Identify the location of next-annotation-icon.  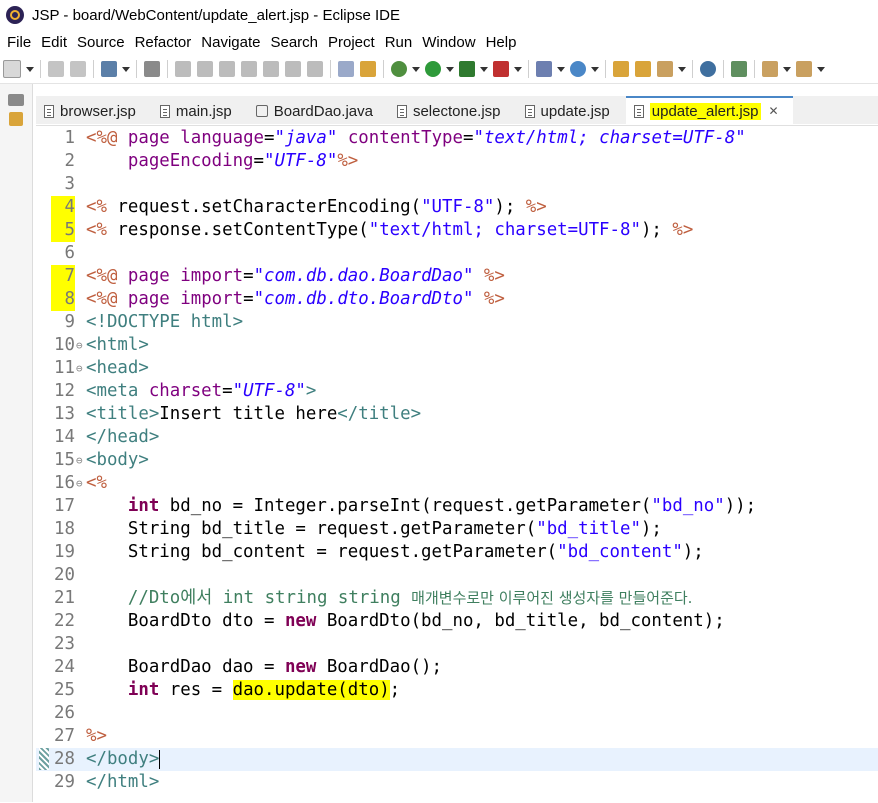
(770, 69).